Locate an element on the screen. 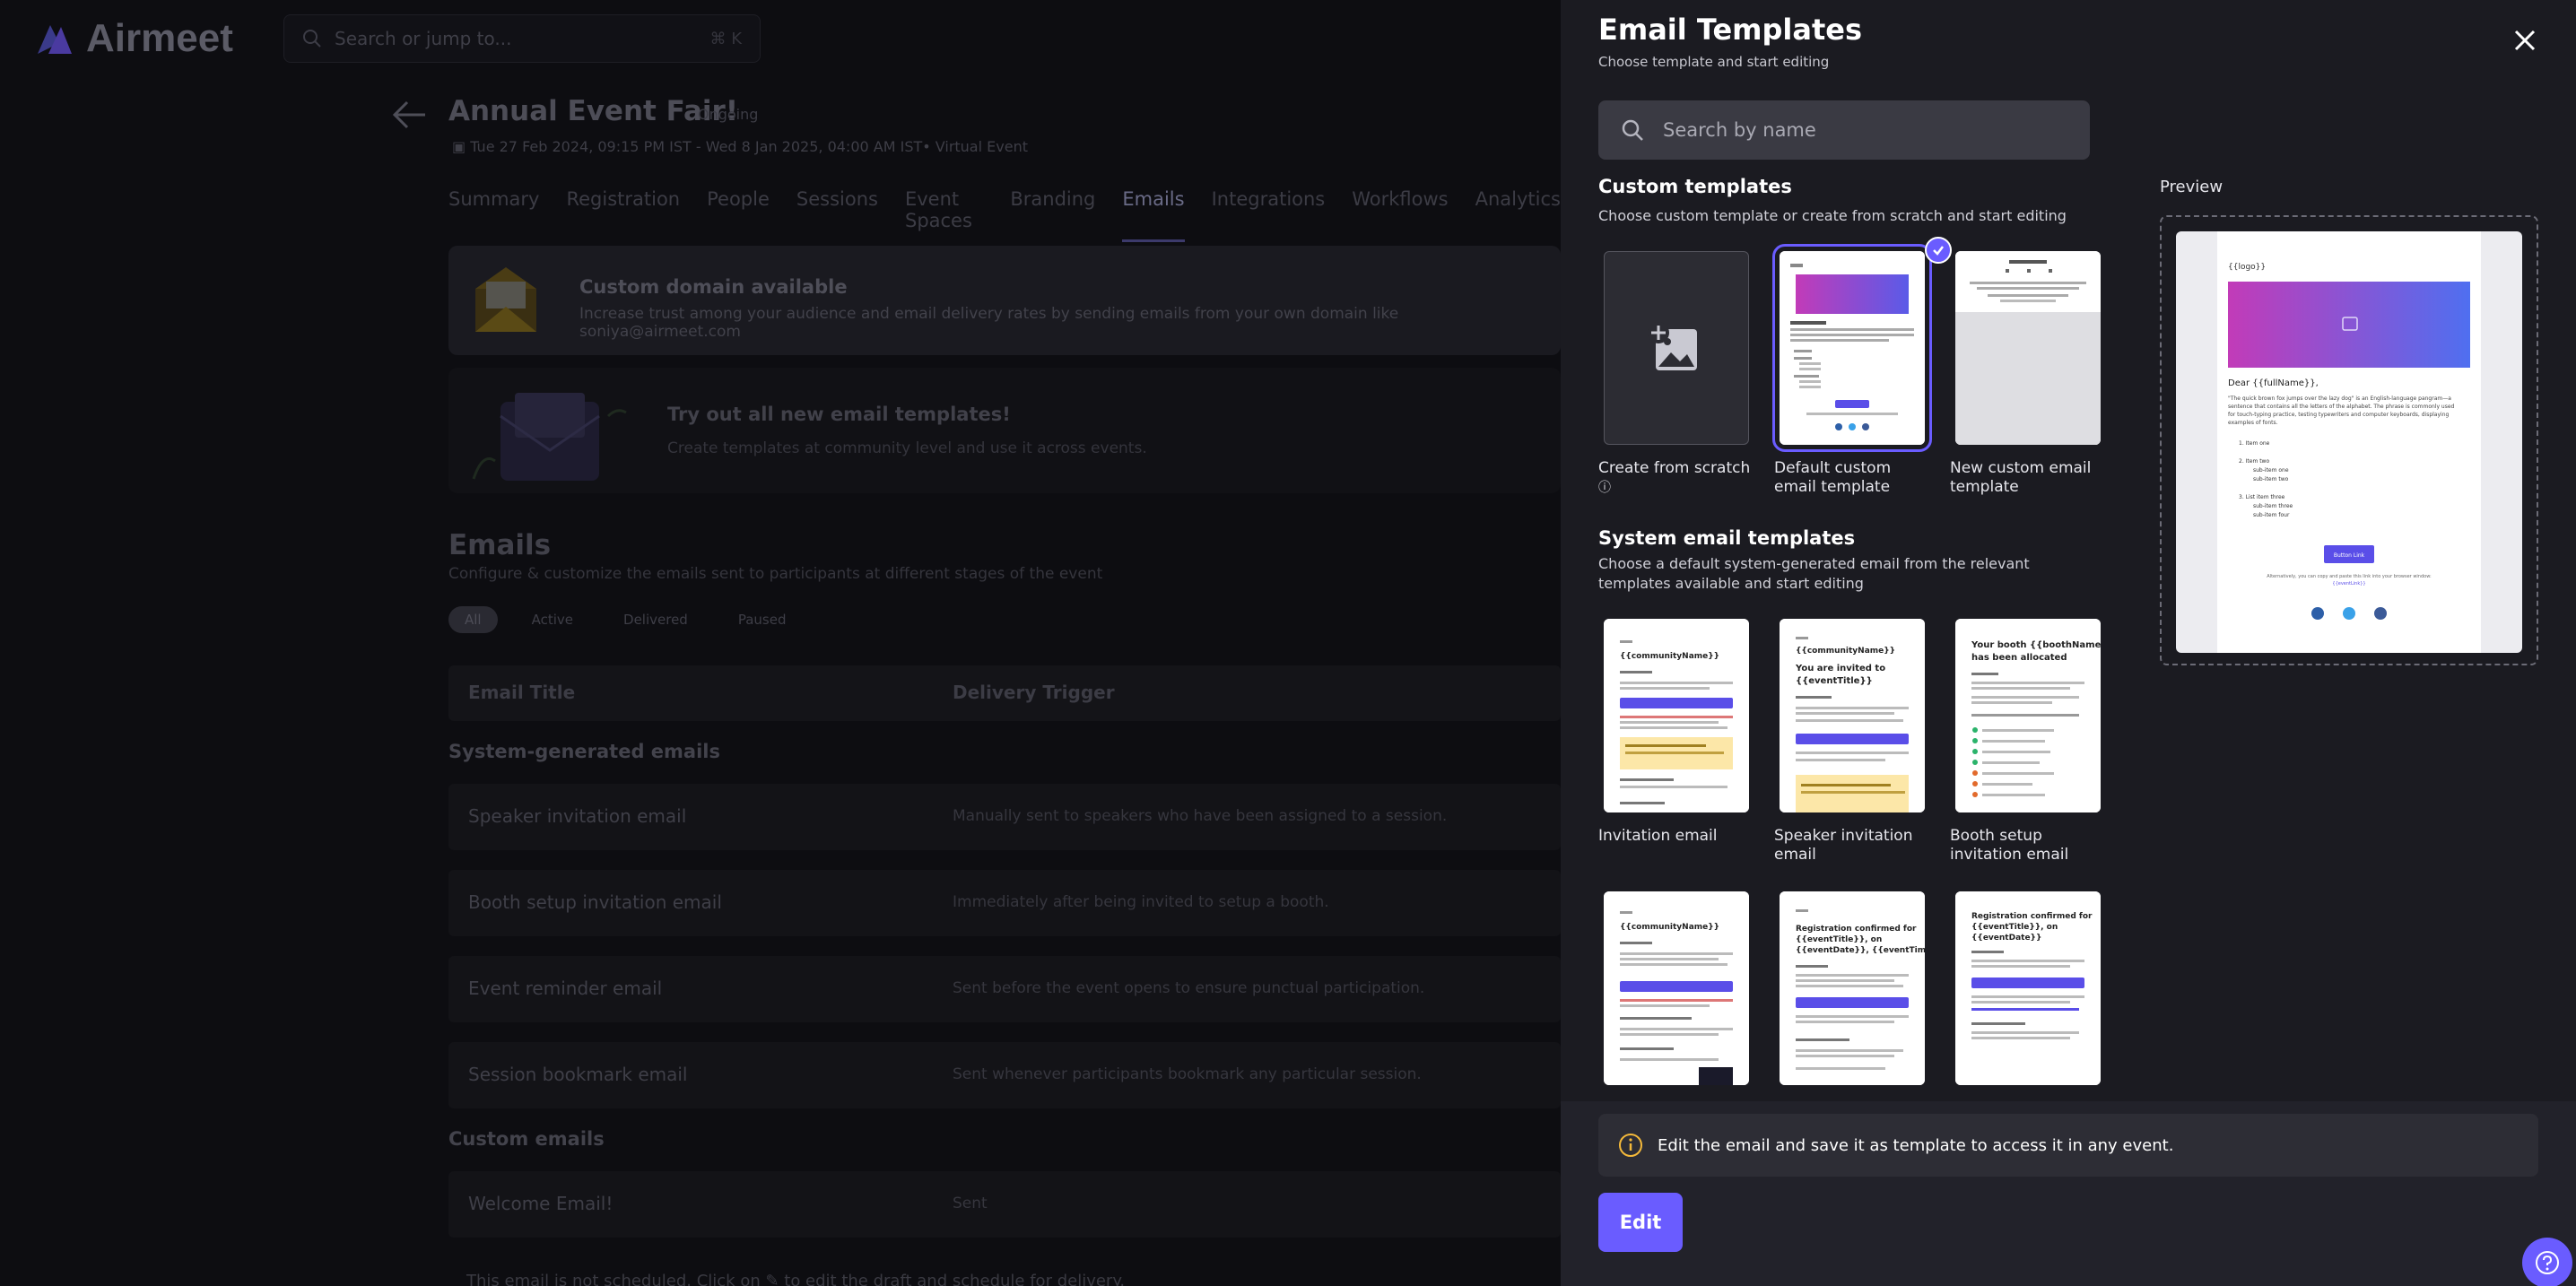  brand-logo: Airmeet is located at coordinates (133, 38).